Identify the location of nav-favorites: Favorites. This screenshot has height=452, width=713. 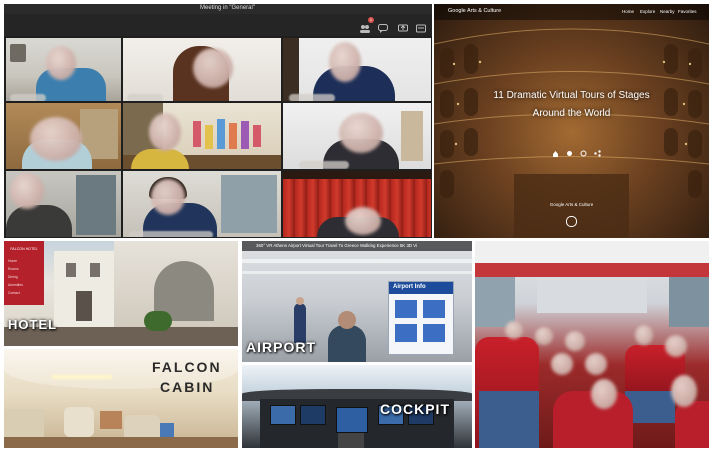
(687, 11).